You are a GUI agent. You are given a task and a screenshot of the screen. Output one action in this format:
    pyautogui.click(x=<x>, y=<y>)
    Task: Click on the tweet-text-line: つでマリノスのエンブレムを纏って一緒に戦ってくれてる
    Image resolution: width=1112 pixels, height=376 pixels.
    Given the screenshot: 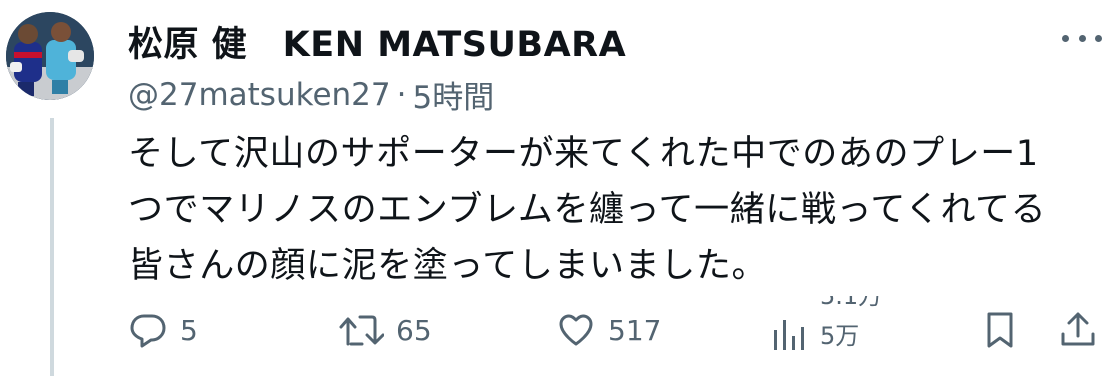 What is the action you would take?
    pyautogui.click(x=587, y=210)
    